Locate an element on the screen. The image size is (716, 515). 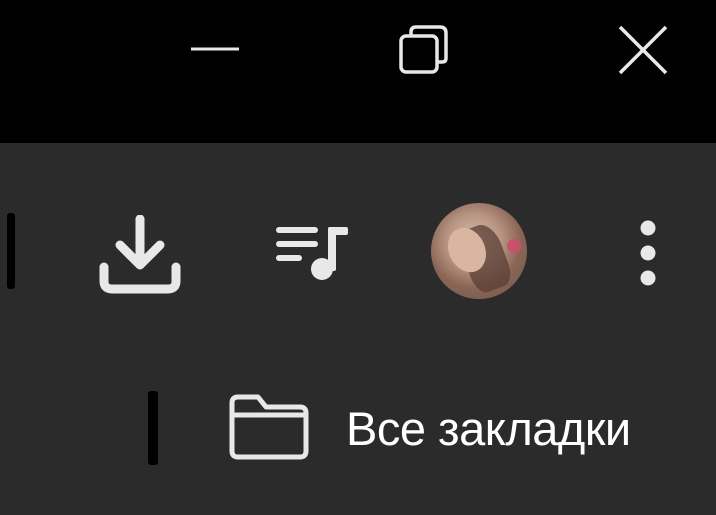
more-vertical-icon is located at coordinates (648, 253).